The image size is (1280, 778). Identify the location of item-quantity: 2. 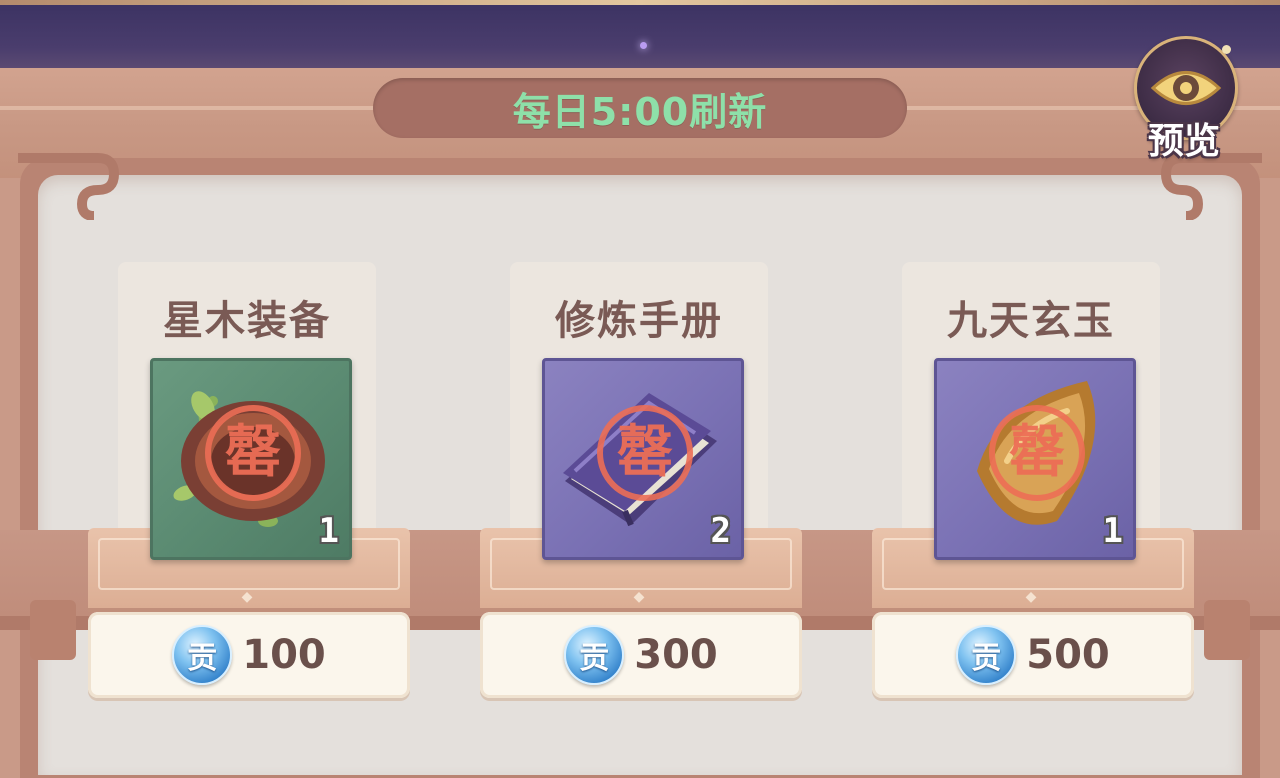
(720, 531).